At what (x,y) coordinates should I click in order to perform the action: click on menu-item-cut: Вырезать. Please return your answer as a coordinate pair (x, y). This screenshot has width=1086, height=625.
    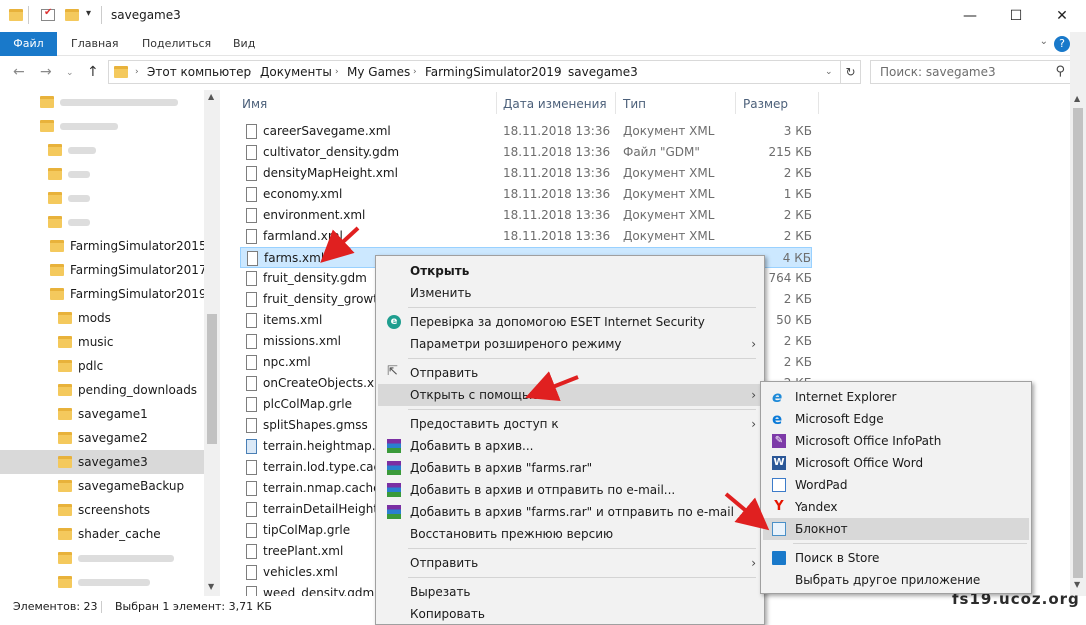
    Looking at the image, I should click on (570, 592).